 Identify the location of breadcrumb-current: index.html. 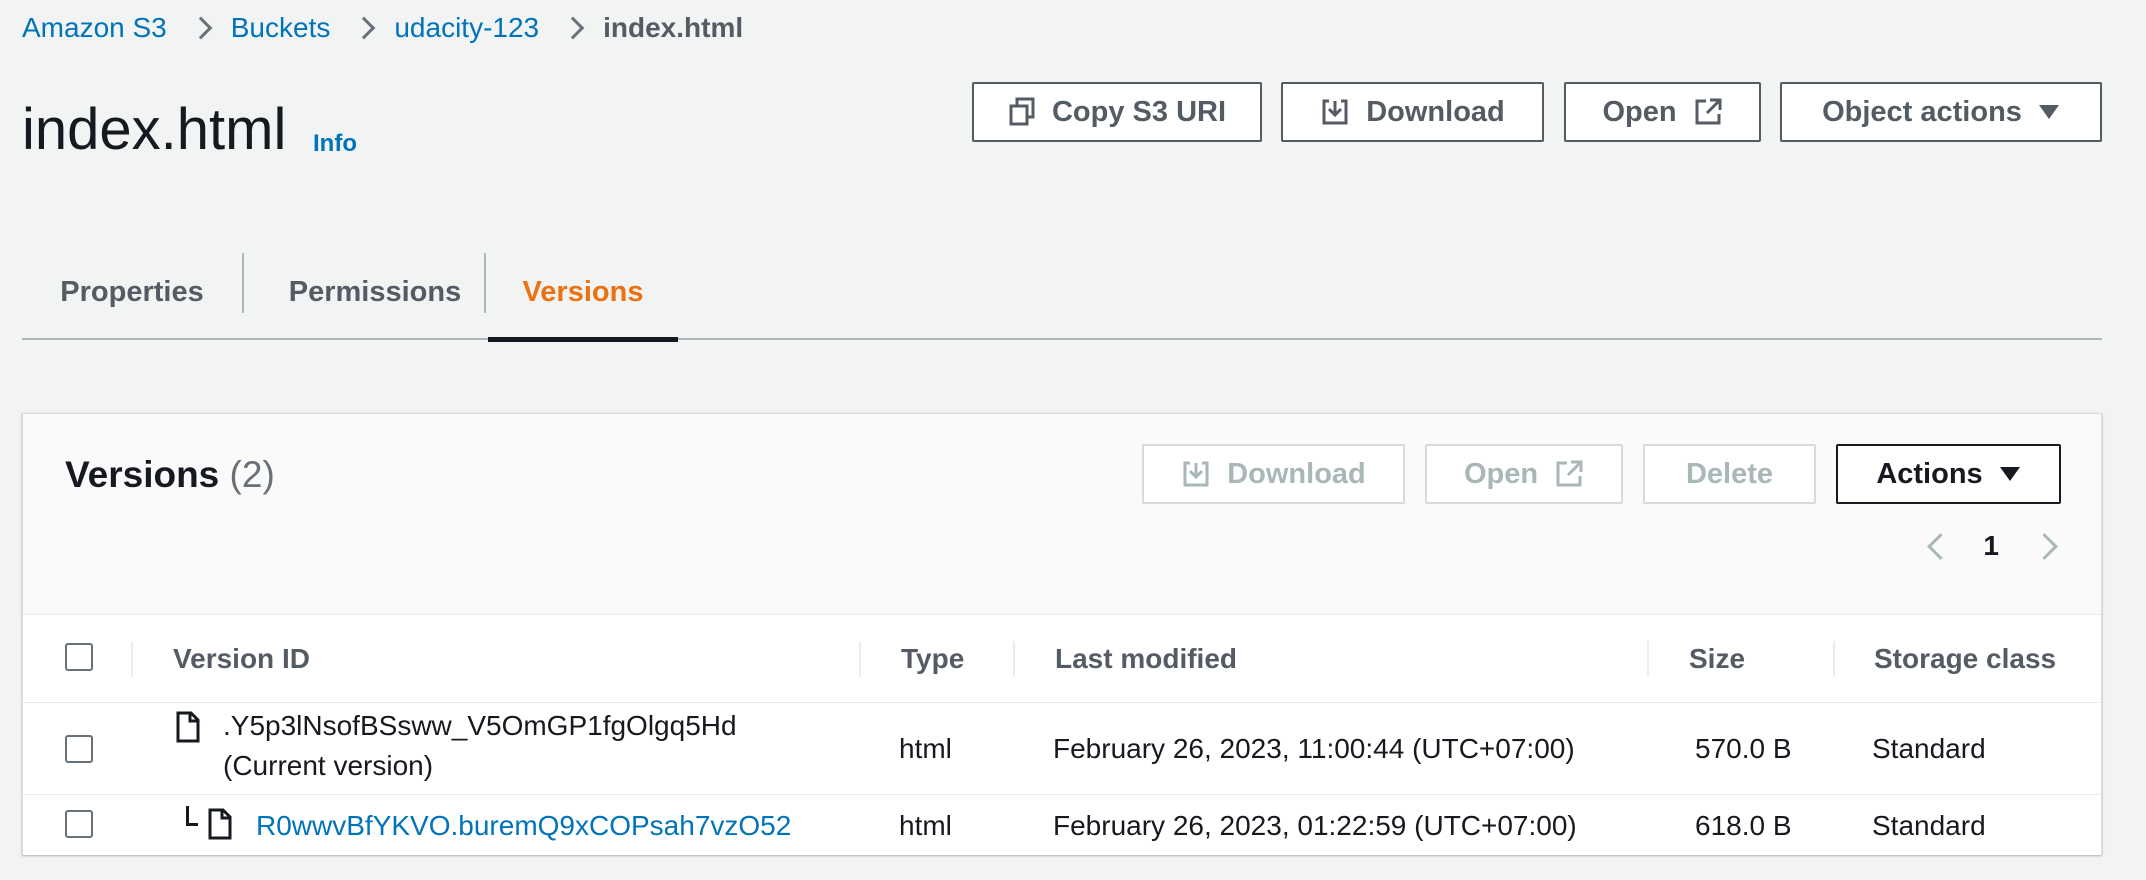
(673, 27).